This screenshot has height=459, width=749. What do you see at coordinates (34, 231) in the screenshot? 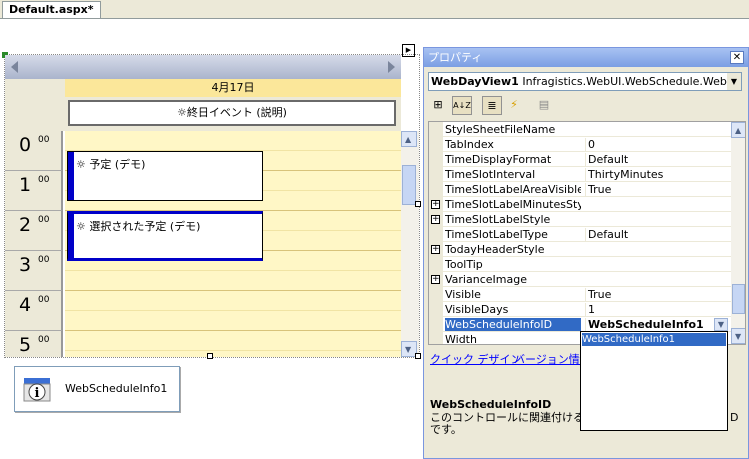
I see `hour-label: 2 00` at bounding box center [34, 231].